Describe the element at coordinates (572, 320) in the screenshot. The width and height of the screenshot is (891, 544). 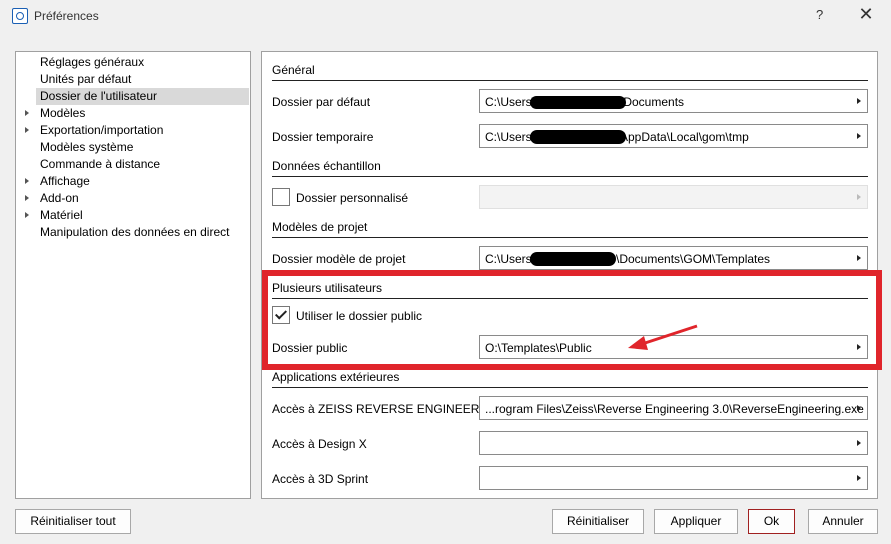
I see `highlight-box` at that location.